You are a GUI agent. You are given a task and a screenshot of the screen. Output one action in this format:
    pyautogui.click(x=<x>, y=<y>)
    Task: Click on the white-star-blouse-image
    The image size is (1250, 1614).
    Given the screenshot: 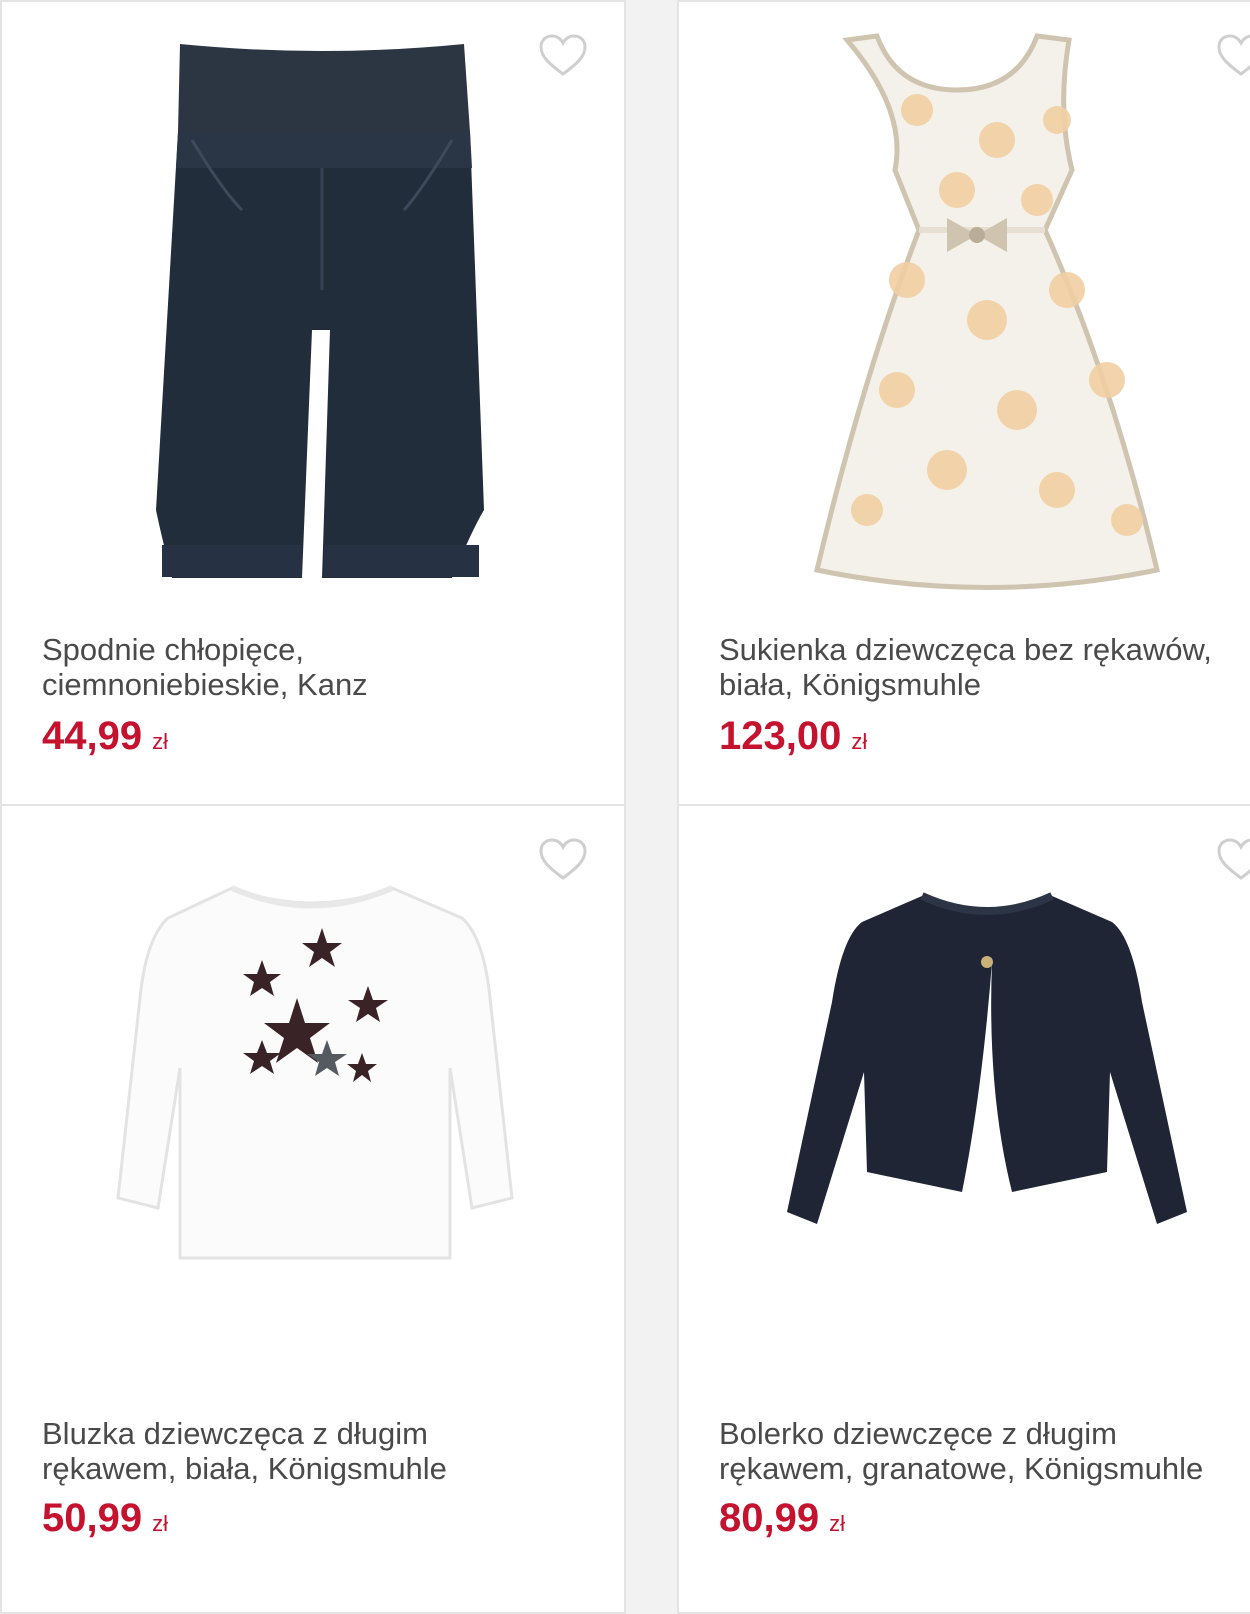 What is the action you would take?
    pyautogui.click(x=314, y=1074)
    